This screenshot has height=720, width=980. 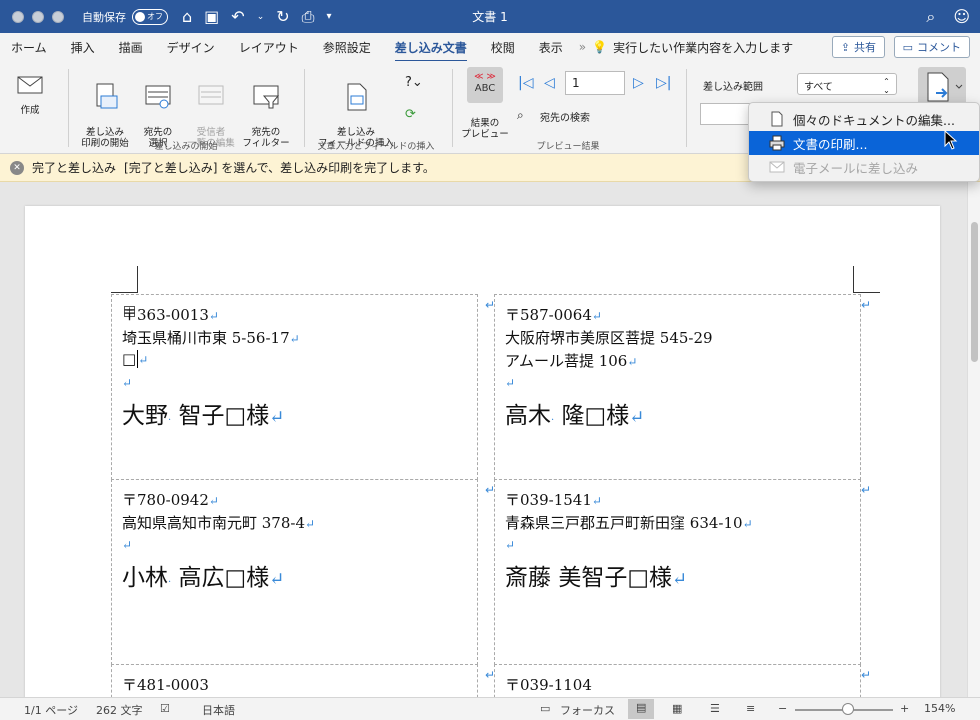 What do you see at coordinates (452, 108) in the screenshot?
I see `separator` at bounding box center [452, 108].